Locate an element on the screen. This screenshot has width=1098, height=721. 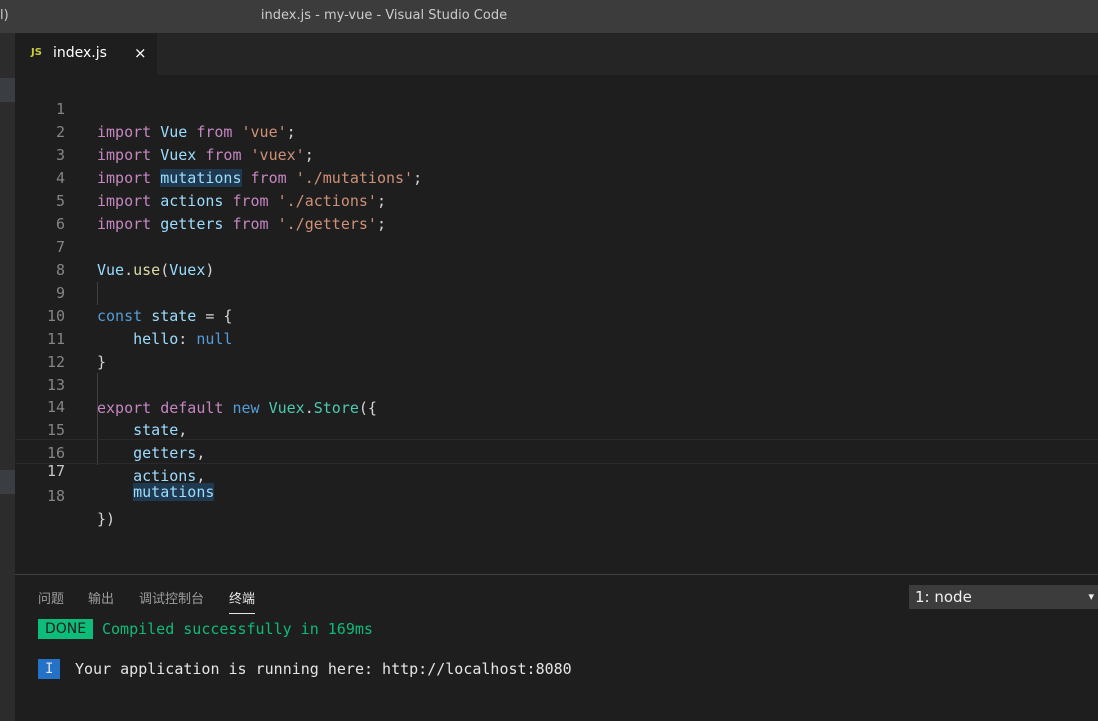
code-line: 11 } is located at coordinates (556, 338).